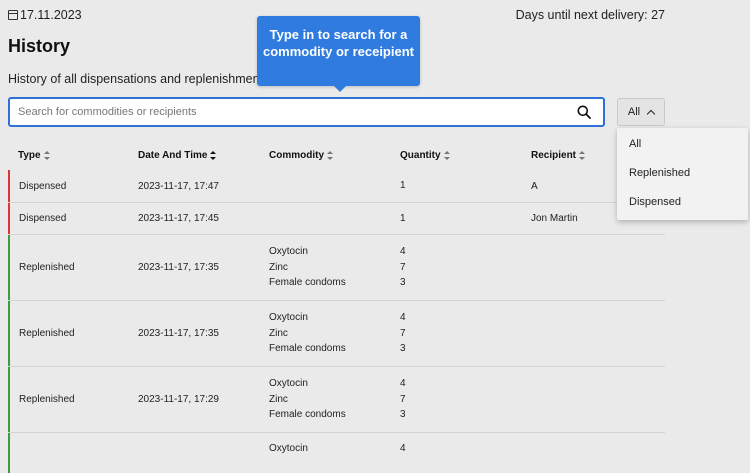  I want to click on column-header-quantity: Quantity, so click(465, 155).